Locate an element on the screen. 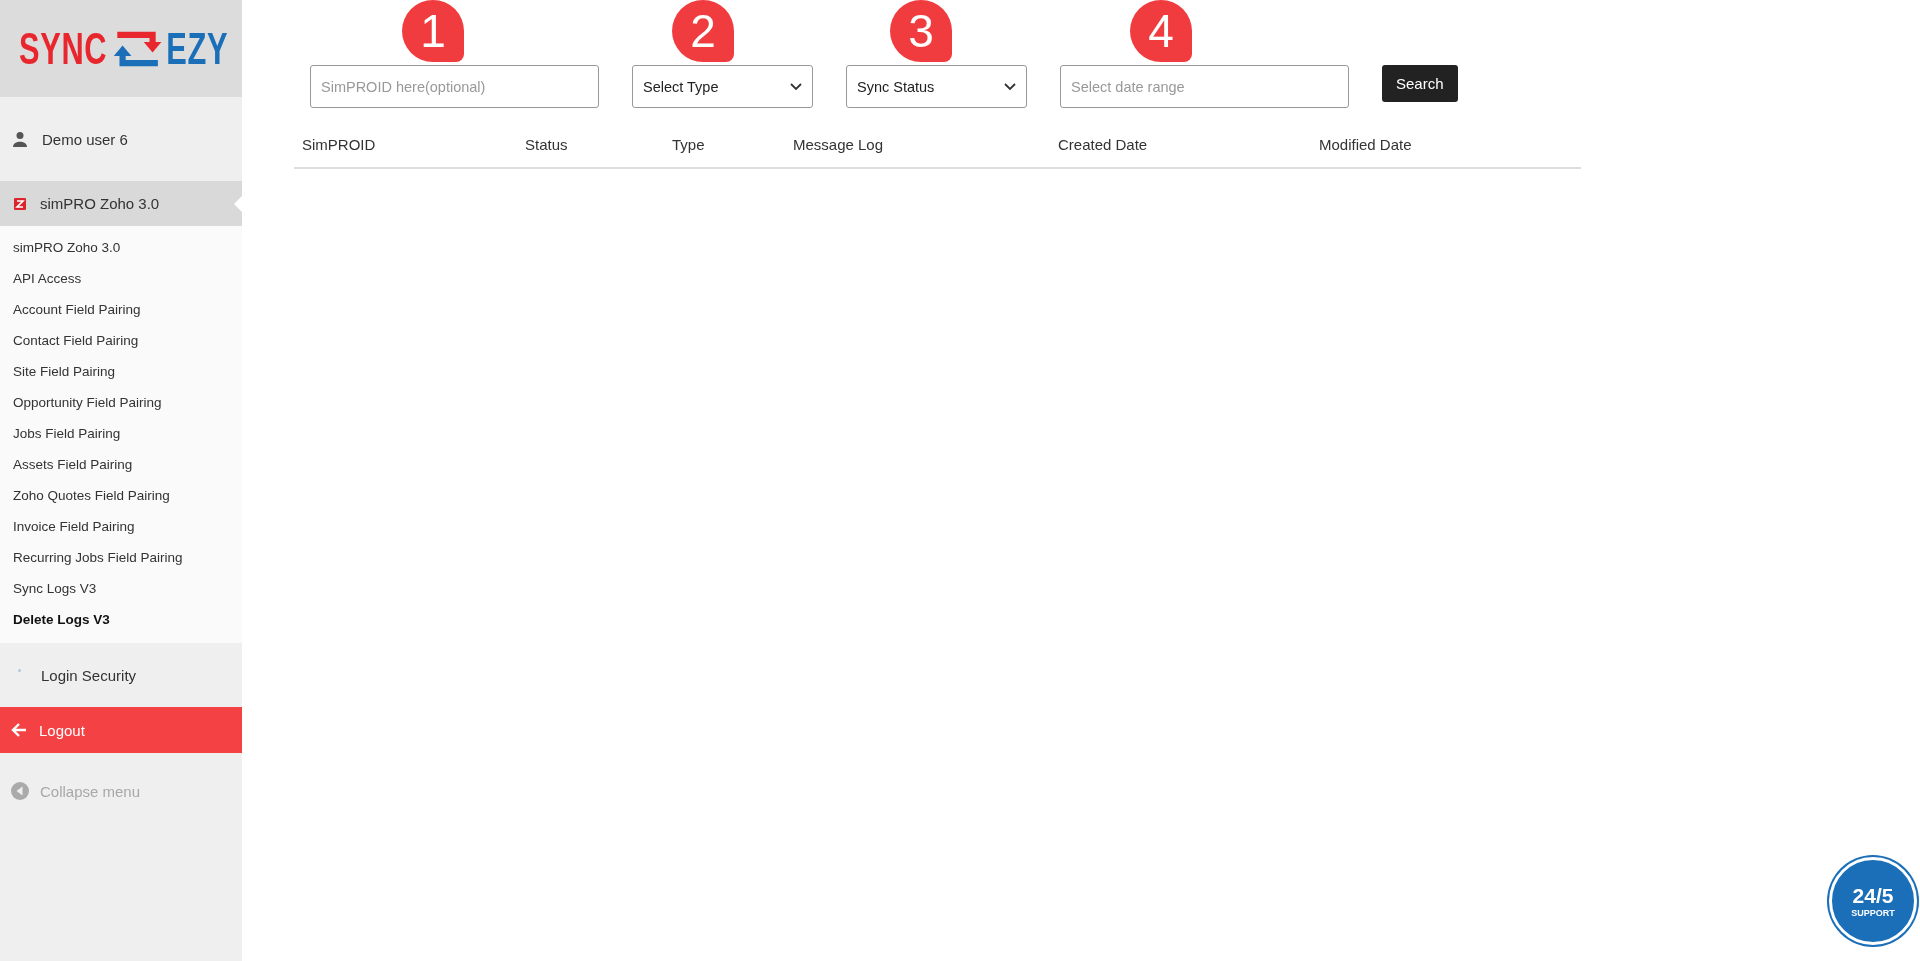 The width and height of the screenshot is (1920, 961). sidebar-item: Login Security is located at coordinates (89, 675).